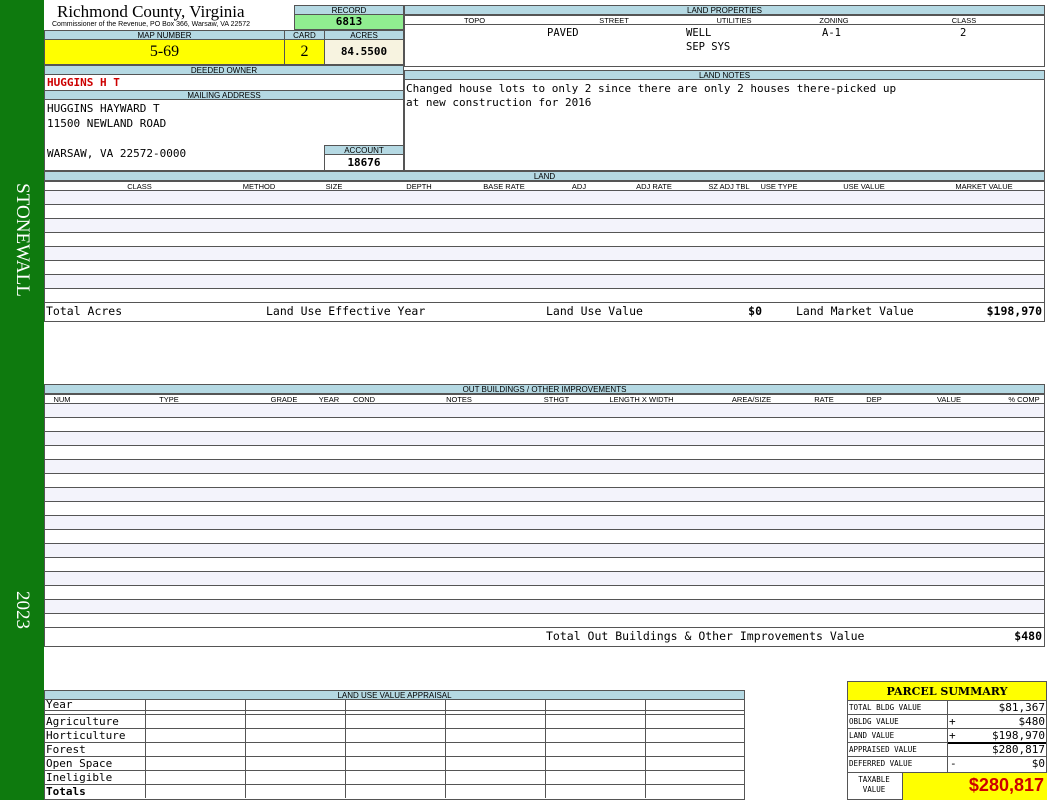 The width and height of the screenshot is (1050, 800). I want to click on utilities-value-2: SEP SYS, so click(708, 47).